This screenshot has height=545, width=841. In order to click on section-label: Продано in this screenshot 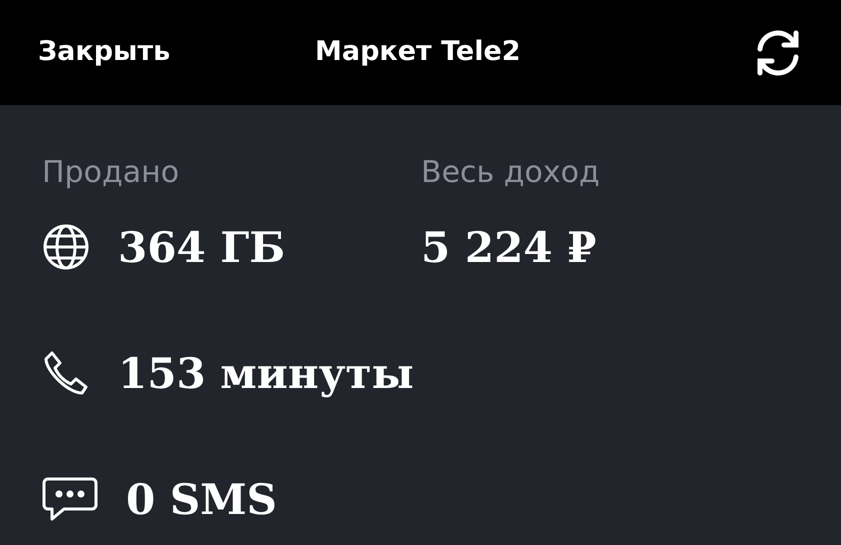, I will do `click(111, 173)`.